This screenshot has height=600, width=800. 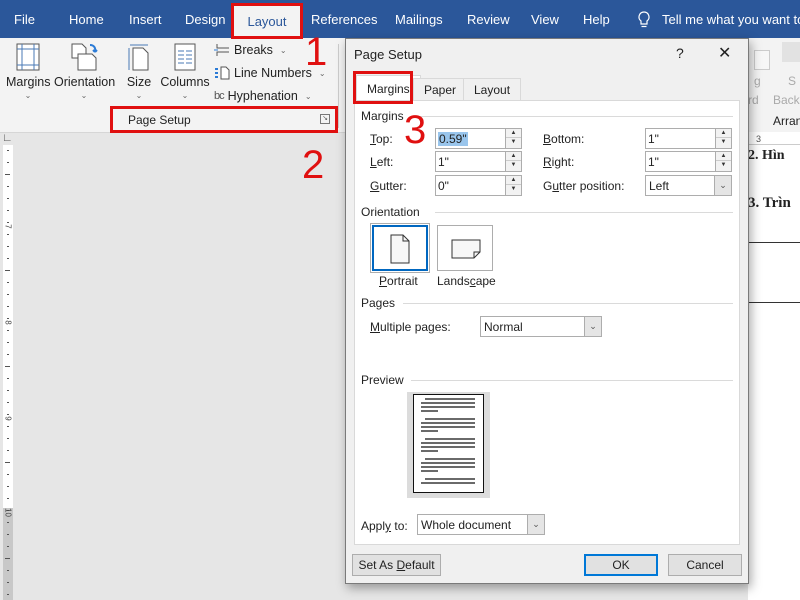 I want to click on gutter-position-label: Gutter position:, so click(x=584, y=186).